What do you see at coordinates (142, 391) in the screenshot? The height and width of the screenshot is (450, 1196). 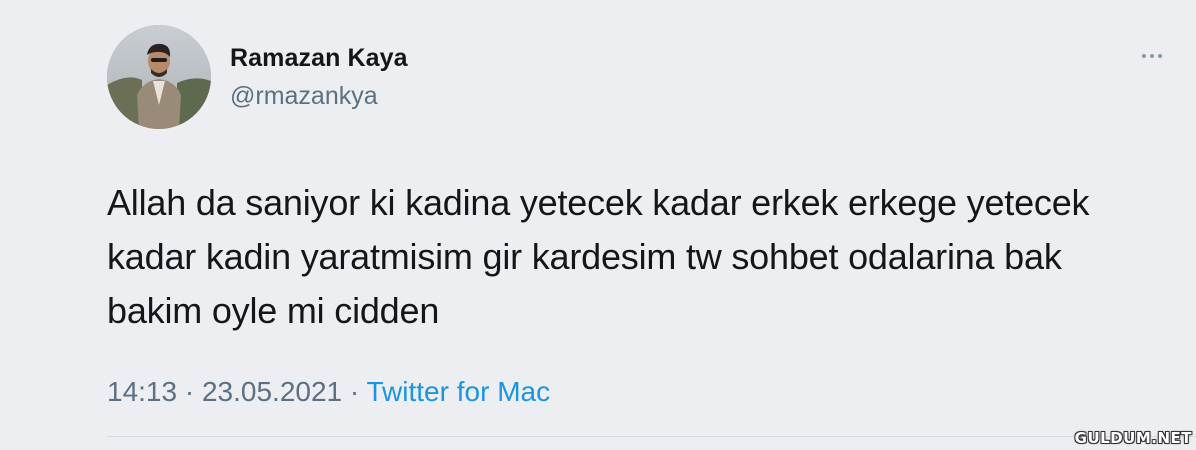 I see `tweet-time: 14:13` at bounding box center [142, 391].